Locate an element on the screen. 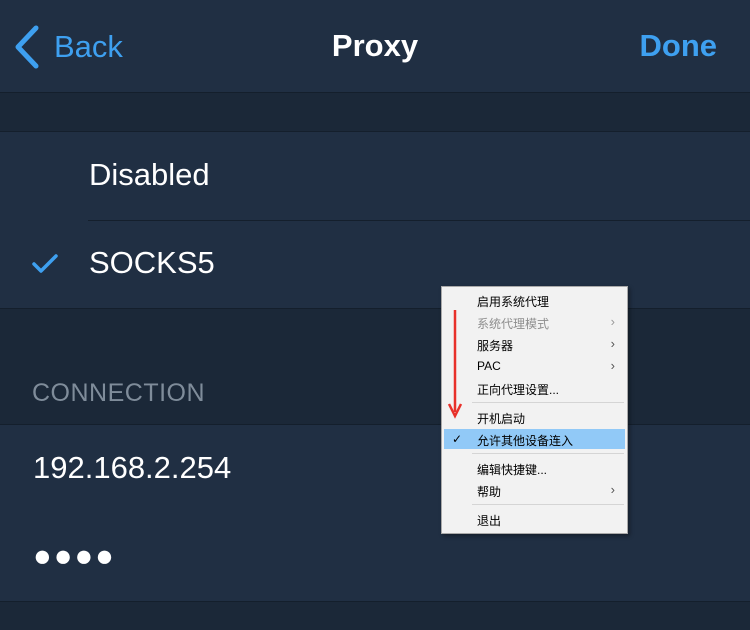  section-header-connection: CONNECTION is located at coordinates (119, 393).